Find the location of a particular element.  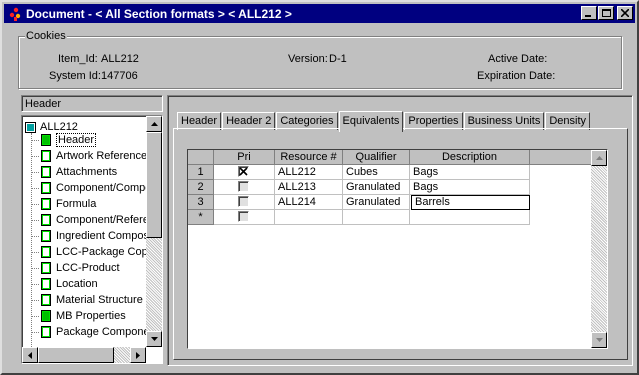

grid-scroll-up-button is located at coordinates (599, 158).